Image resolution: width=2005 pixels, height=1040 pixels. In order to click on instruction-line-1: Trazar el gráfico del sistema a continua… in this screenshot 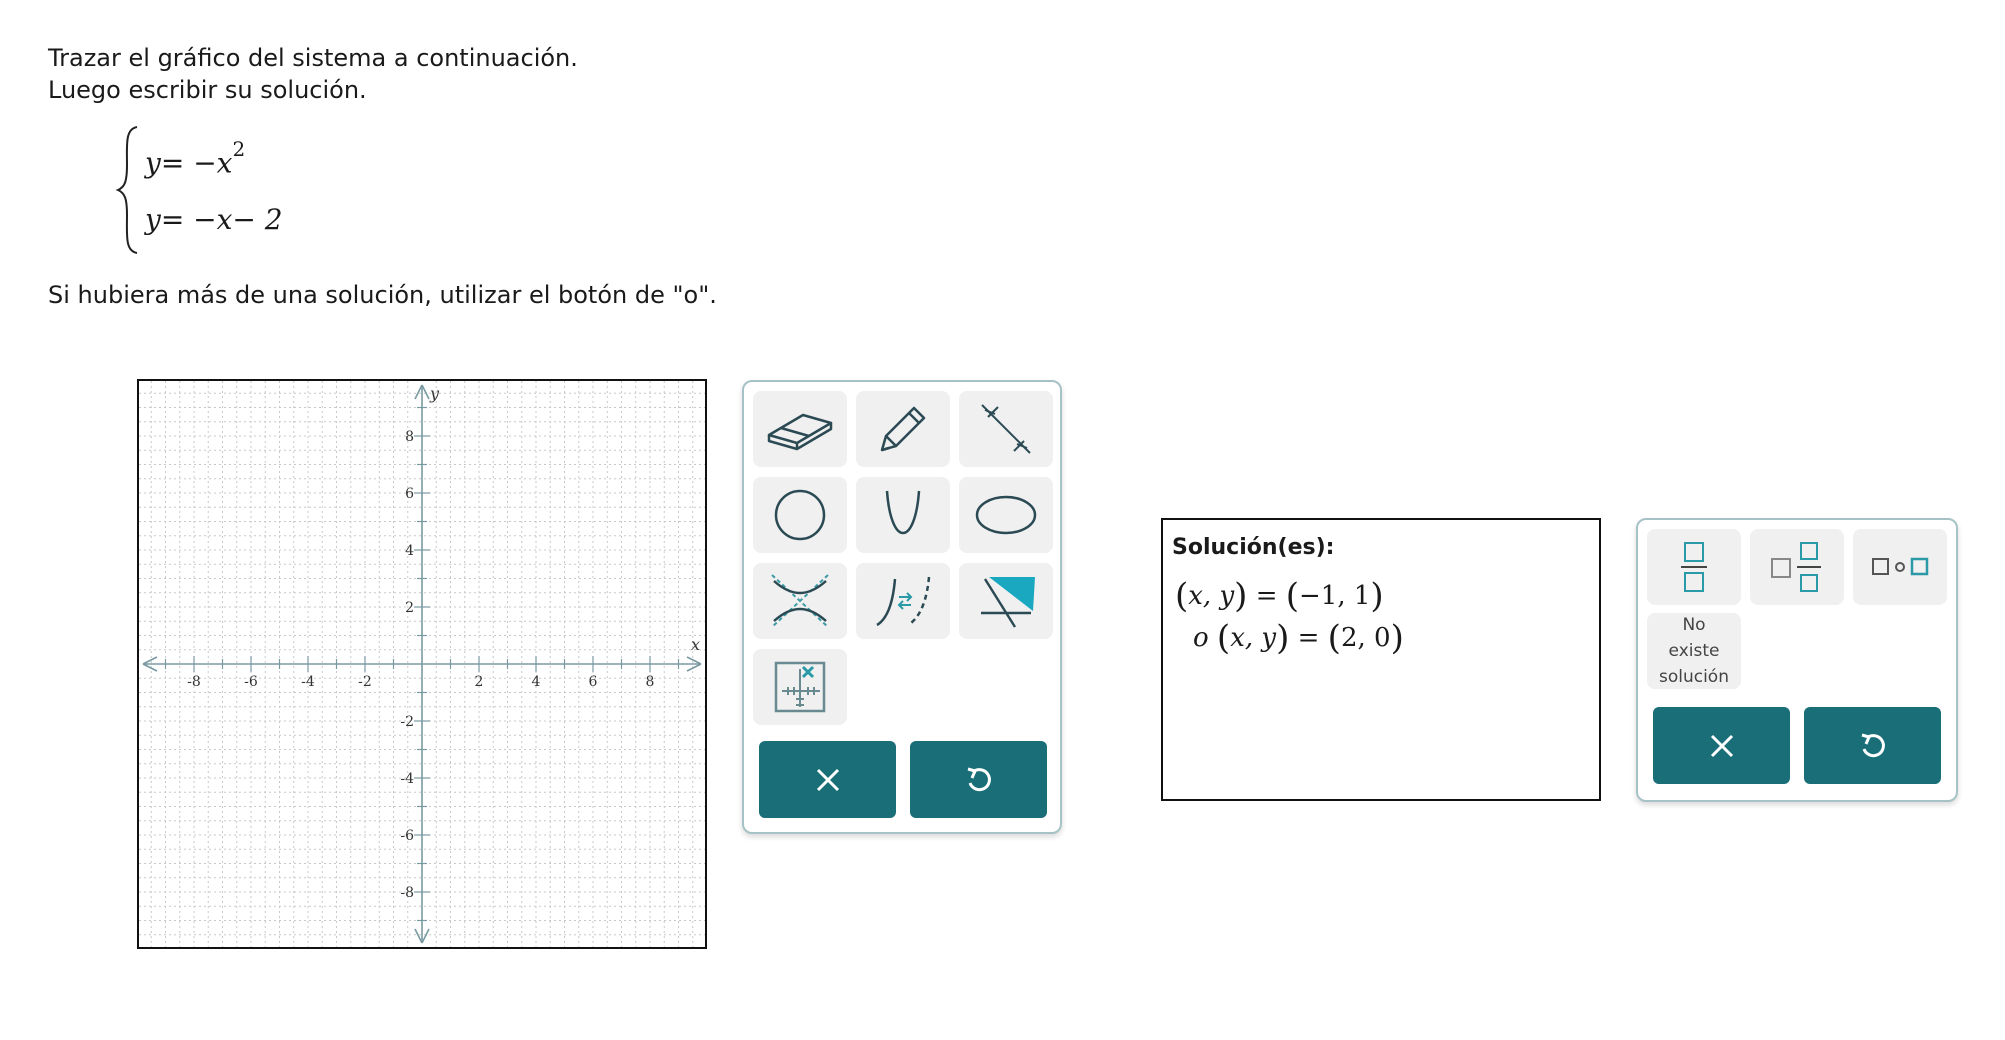, I will do `click(313, 58)`.